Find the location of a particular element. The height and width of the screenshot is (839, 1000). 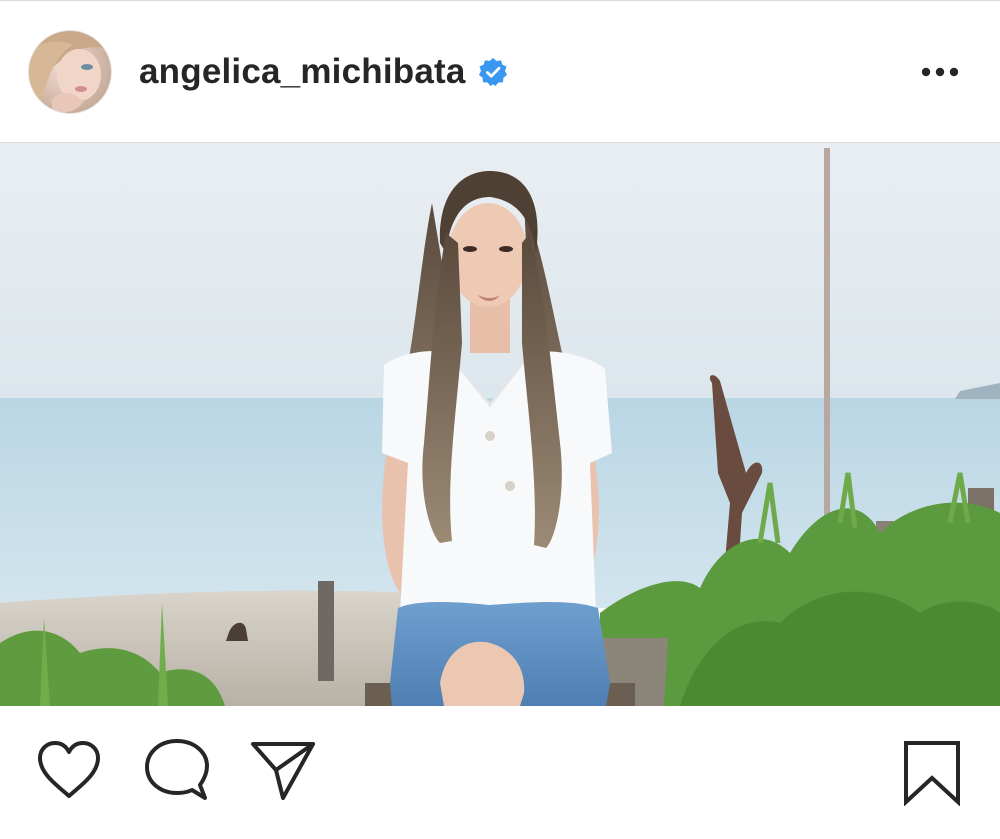

comment-icon is located at coordinates (177, 773).